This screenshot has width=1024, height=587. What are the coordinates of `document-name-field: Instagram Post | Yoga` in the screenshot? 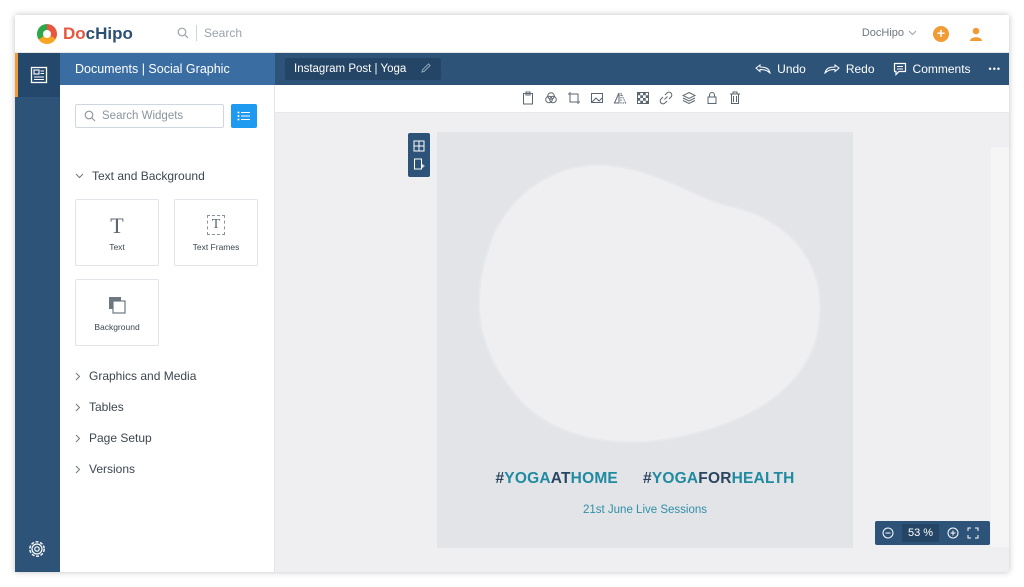 It's located at (363, 69).